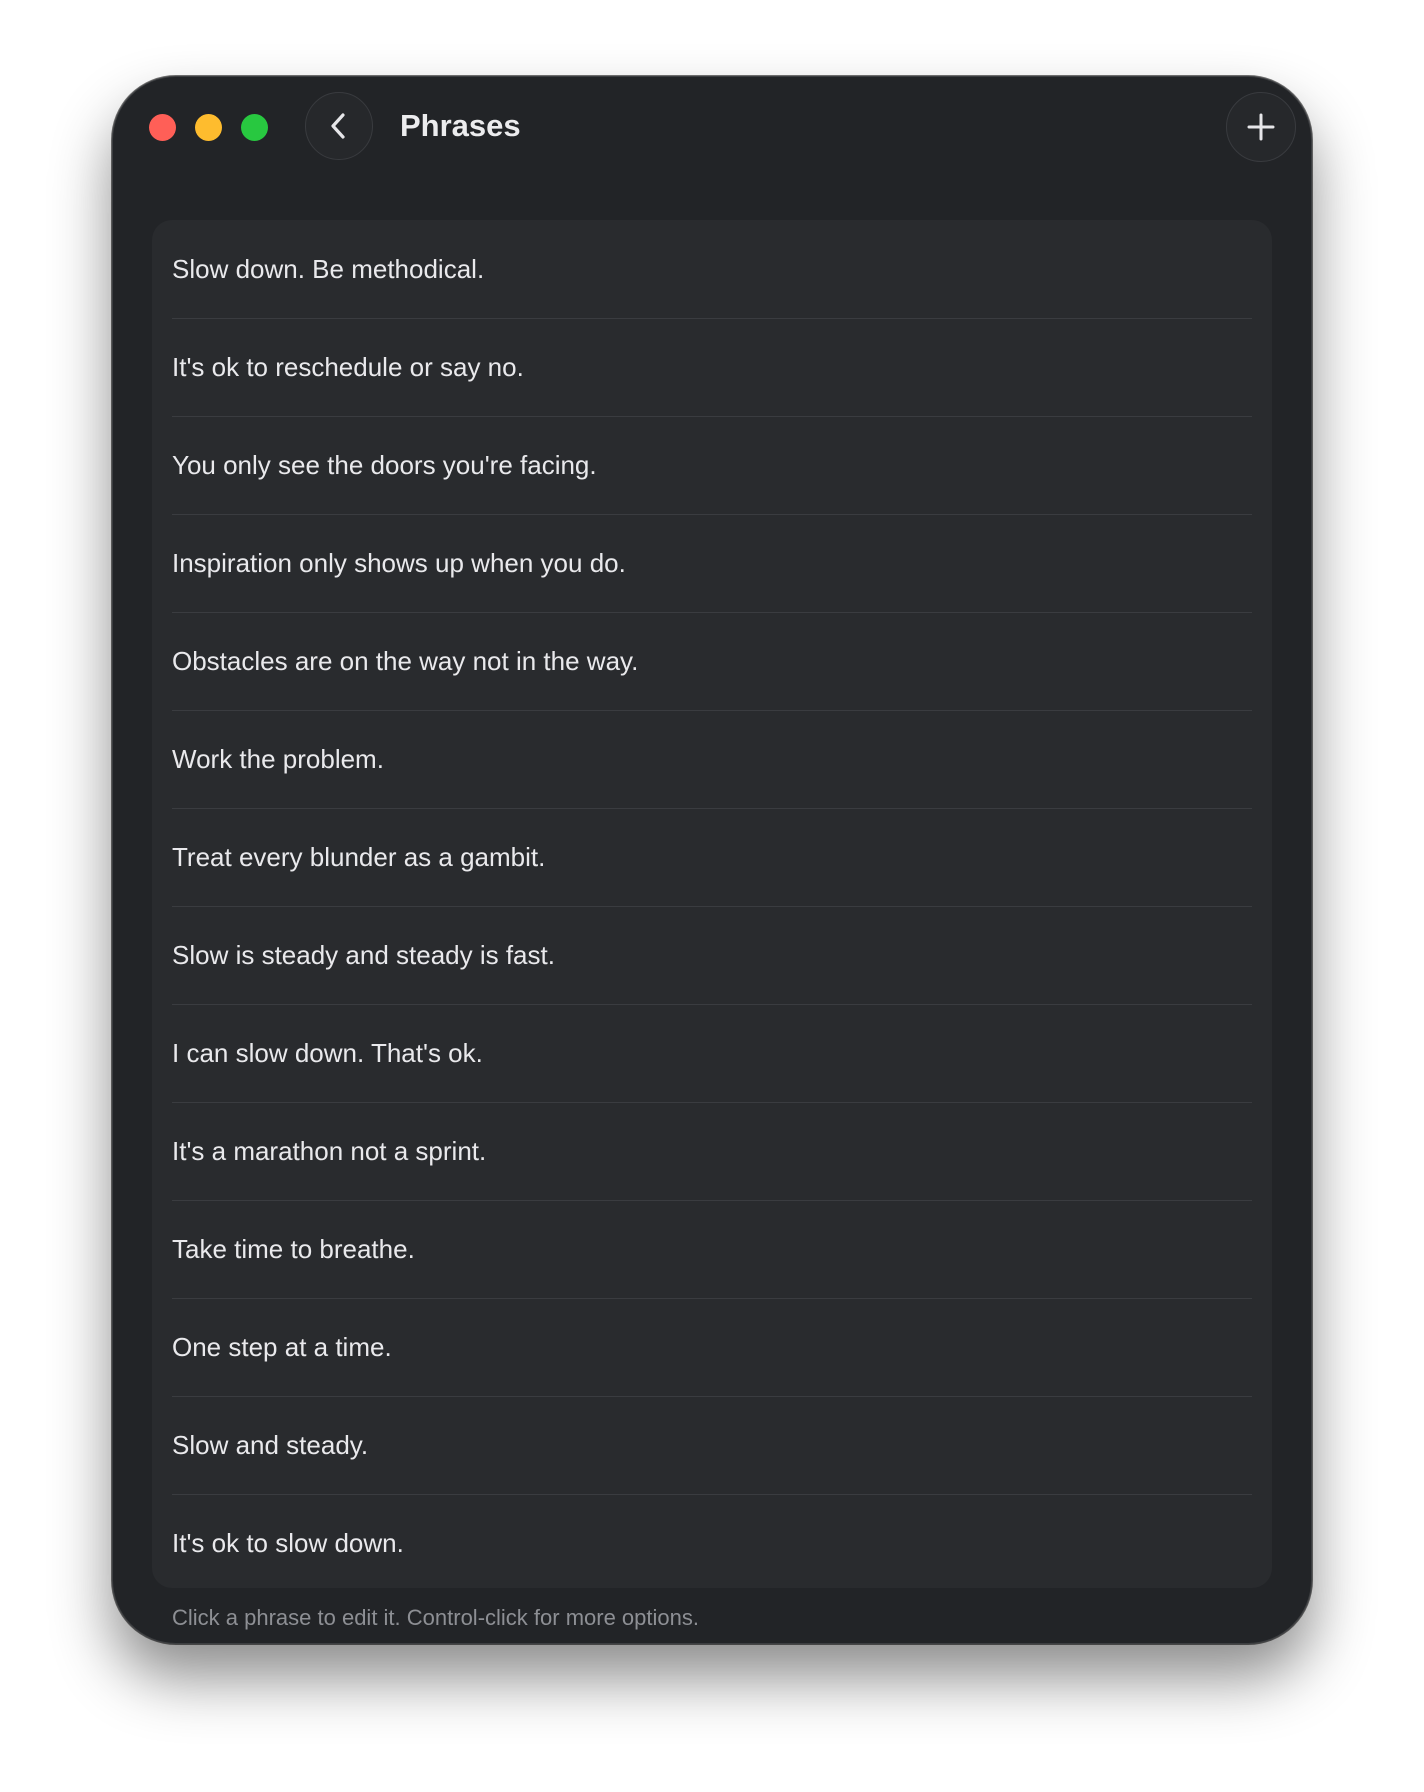 The image size is (1424, 1792). What do you see at coordinates (329, 1151) in the screenshot?
I see `phrase-text: It's a marathon not a sprint.` at bounding box center [329, 1151].